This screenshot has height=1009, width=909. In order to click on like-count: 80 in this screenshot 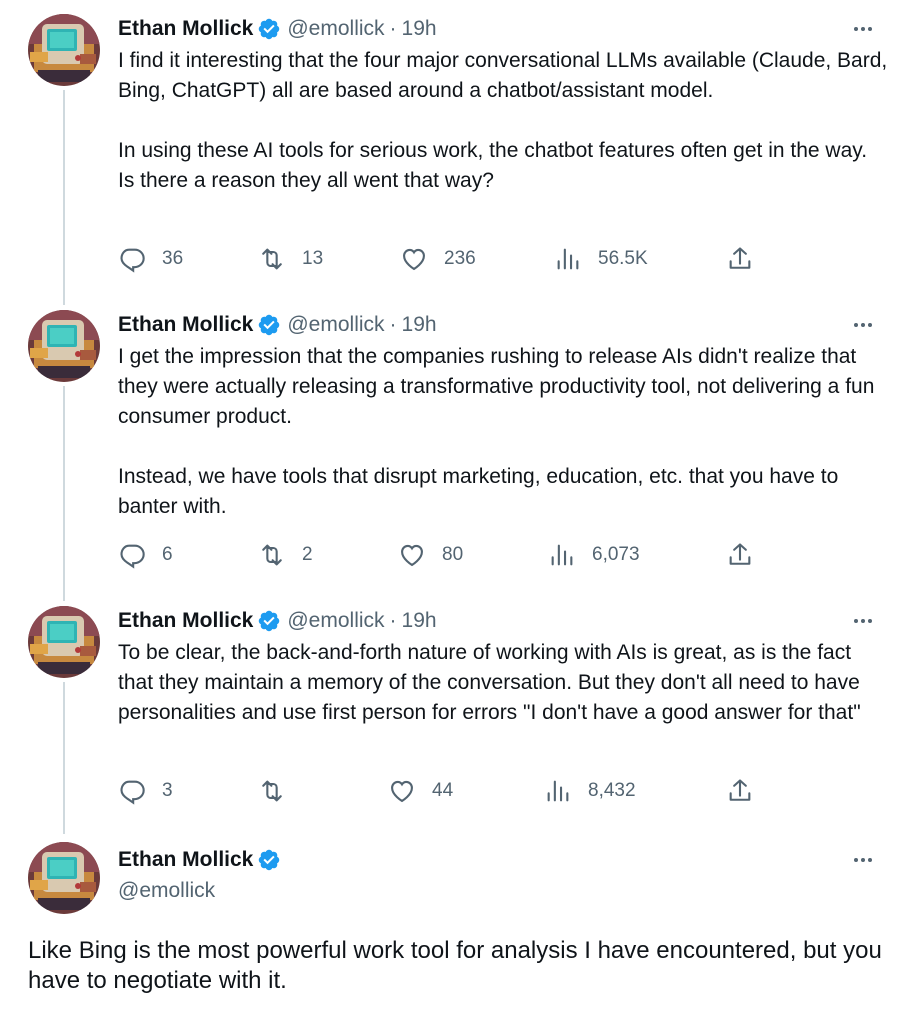, I will do `click(453, 554)`.